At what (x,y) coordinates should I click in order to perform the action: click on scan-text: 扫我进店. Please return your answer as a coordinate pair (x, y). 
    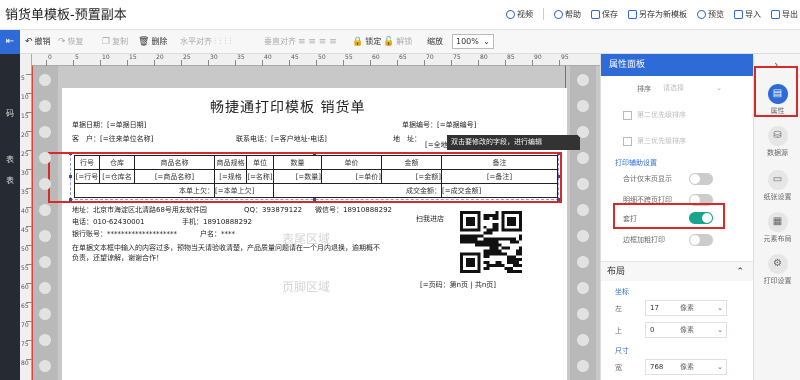
    Looking at the image, I should click on (430, 219).